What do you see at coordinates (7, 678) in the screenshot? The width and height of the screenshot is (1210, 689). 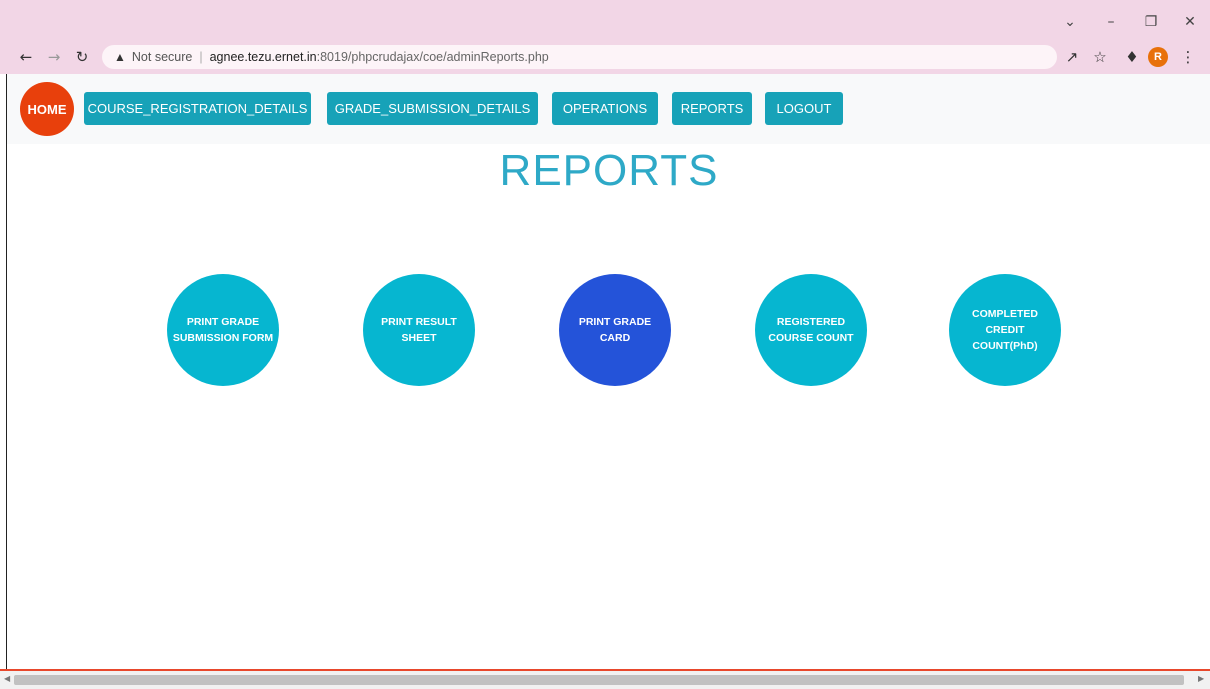 I see `scroll-left-arrow-icon: ◀` at bounding box center [7, 678].